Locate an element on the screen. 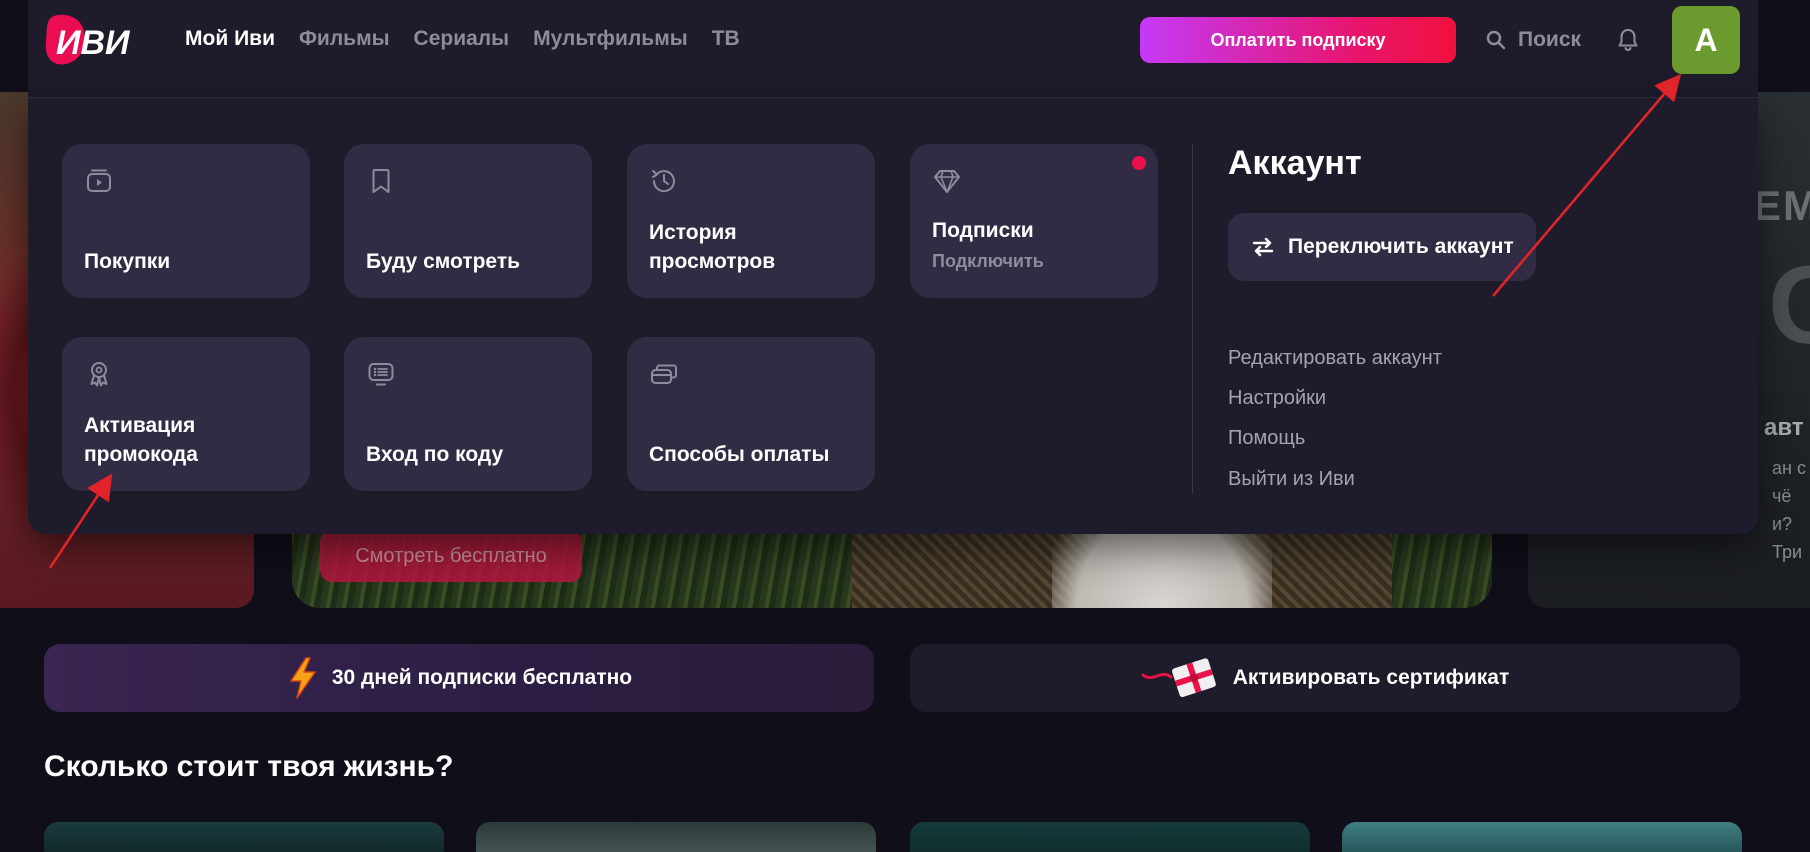 Image resolution: width=1810 pixels, height=852 pixels. tile-history: История просмотров is located at coordinates (751, 221).